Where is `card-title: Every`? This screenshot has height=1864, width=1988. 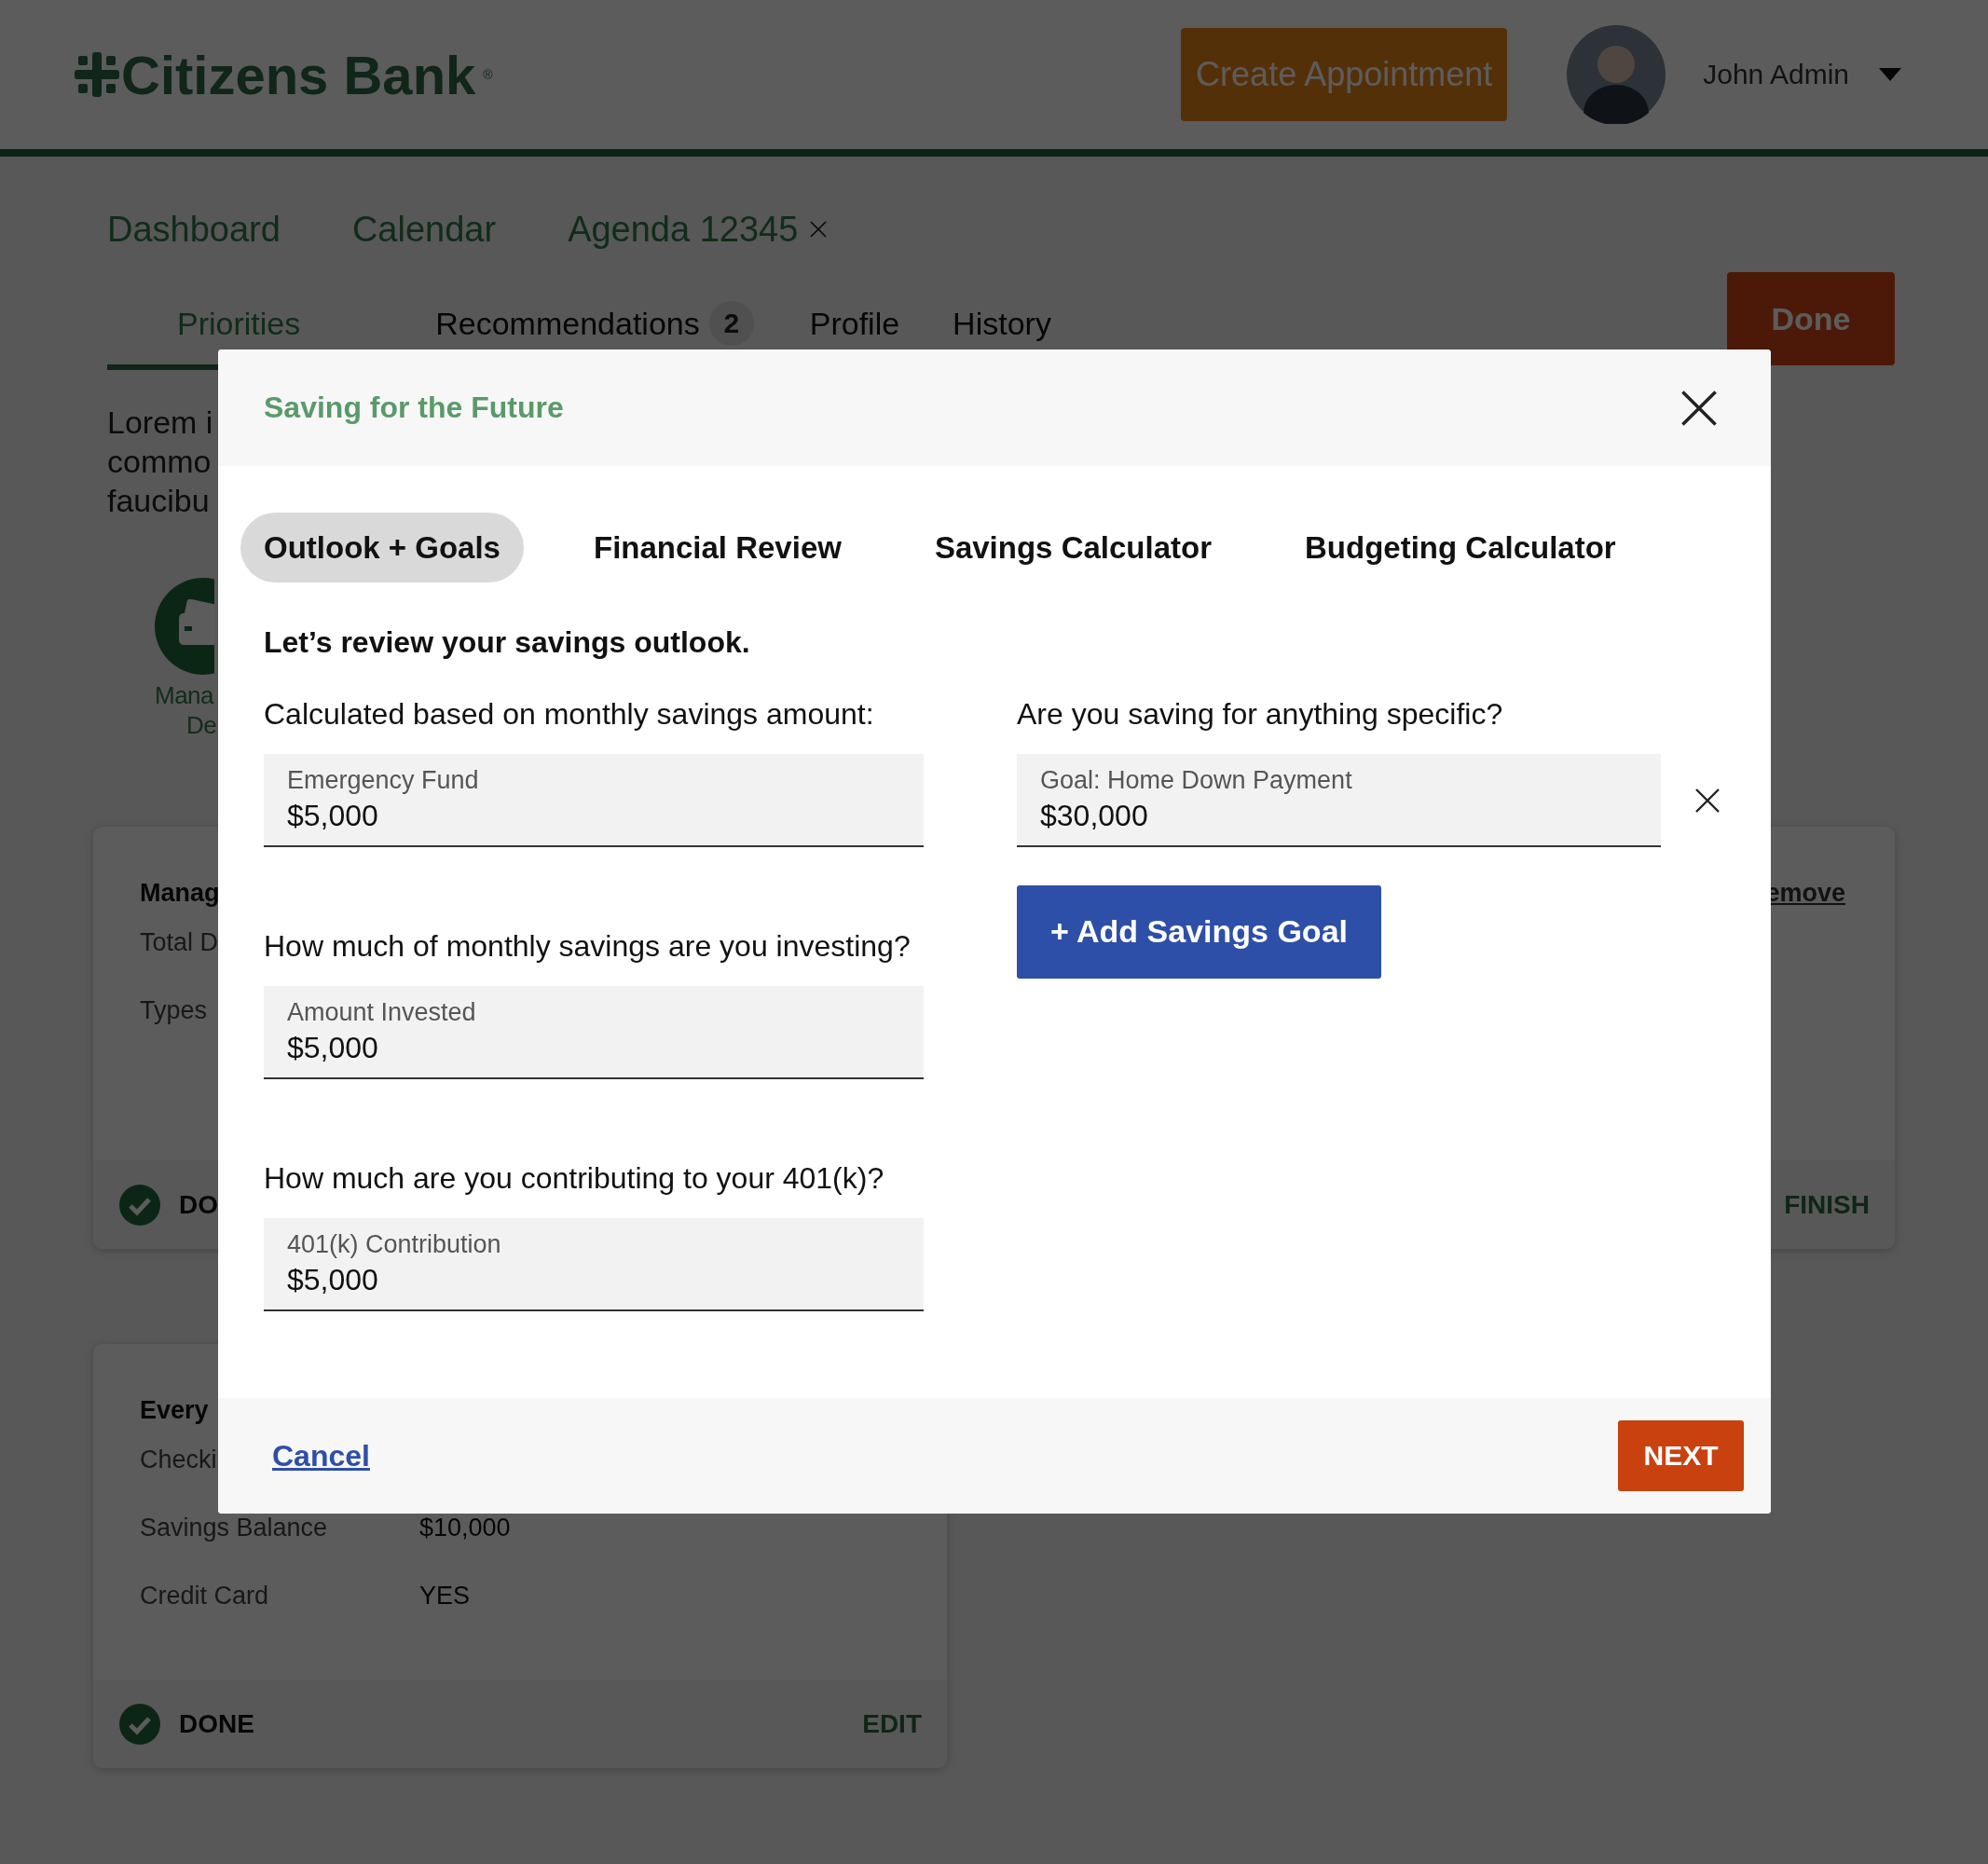 card-title: Every is located at coordinates (174, 1410).